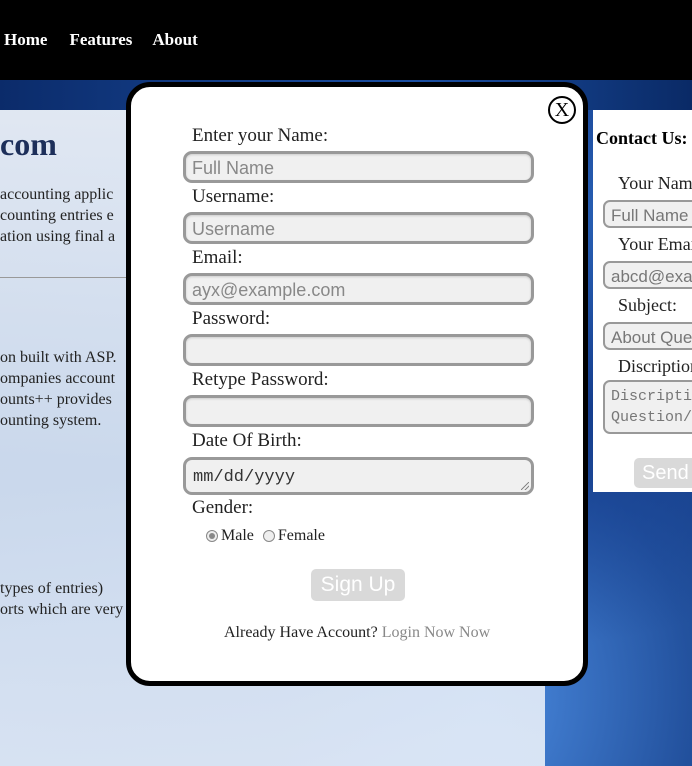 This screenshot has width=692, height=766. I want to click on dob-input: mm/dd/yyyy, so click(358, 476).